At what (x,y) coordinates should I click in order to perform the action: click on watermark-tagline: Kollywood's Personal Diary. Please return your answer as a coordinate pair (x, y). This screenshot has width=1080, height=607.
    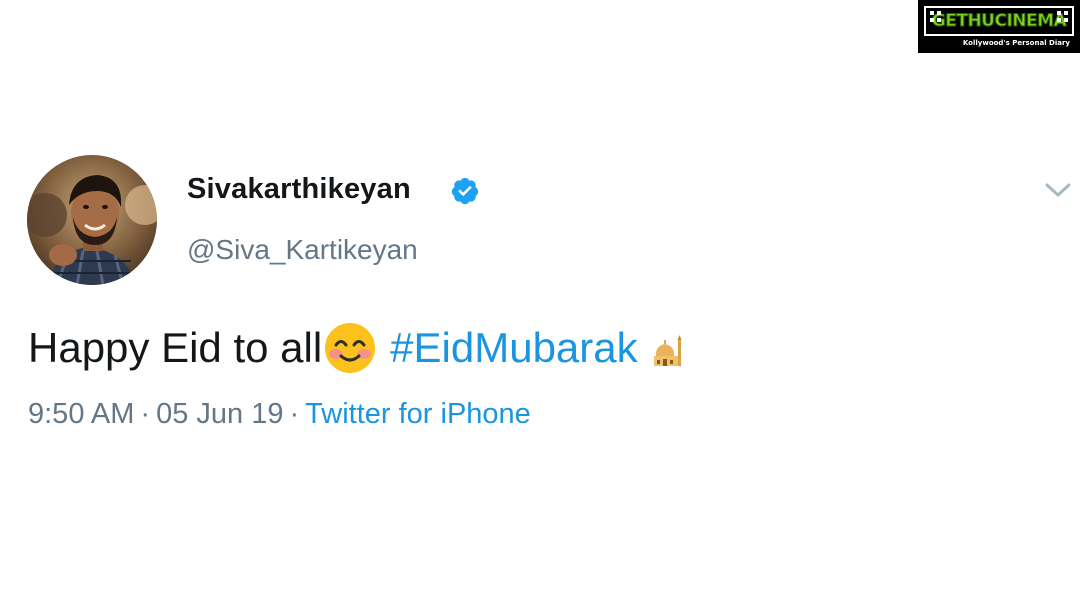
    Looking at the image, I should click on (1016, 43).